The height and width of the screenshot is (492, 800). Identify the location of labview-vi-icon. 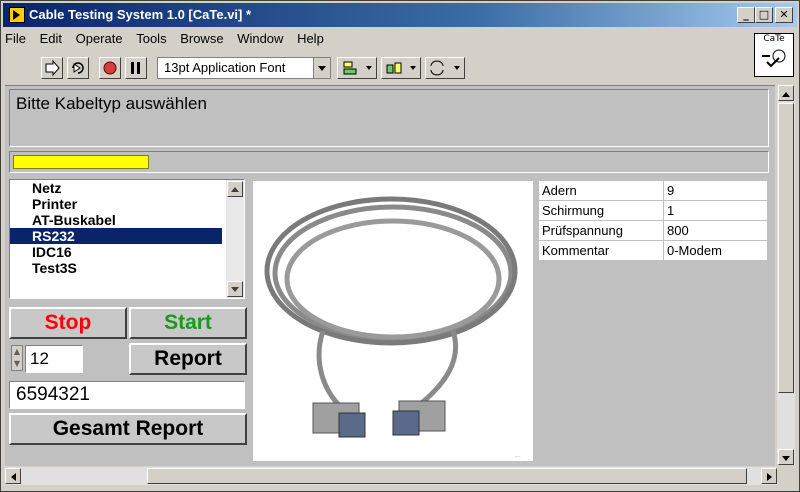
(17, 15).